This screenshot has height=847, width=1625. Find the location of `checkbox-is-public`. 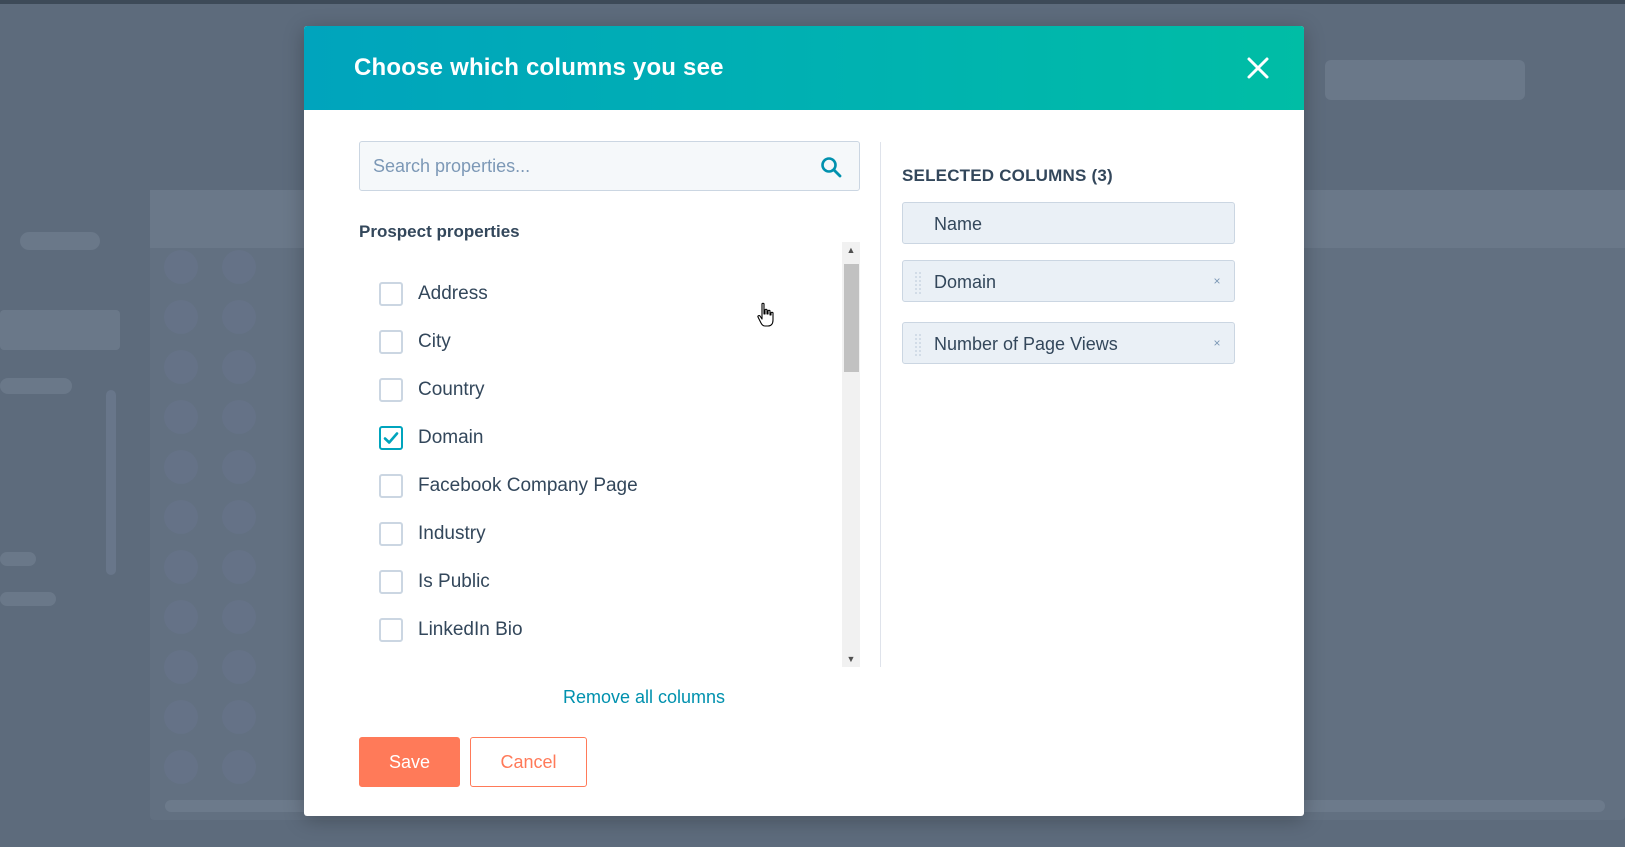

checkbox-is-public is located at coordinates (391, 582).